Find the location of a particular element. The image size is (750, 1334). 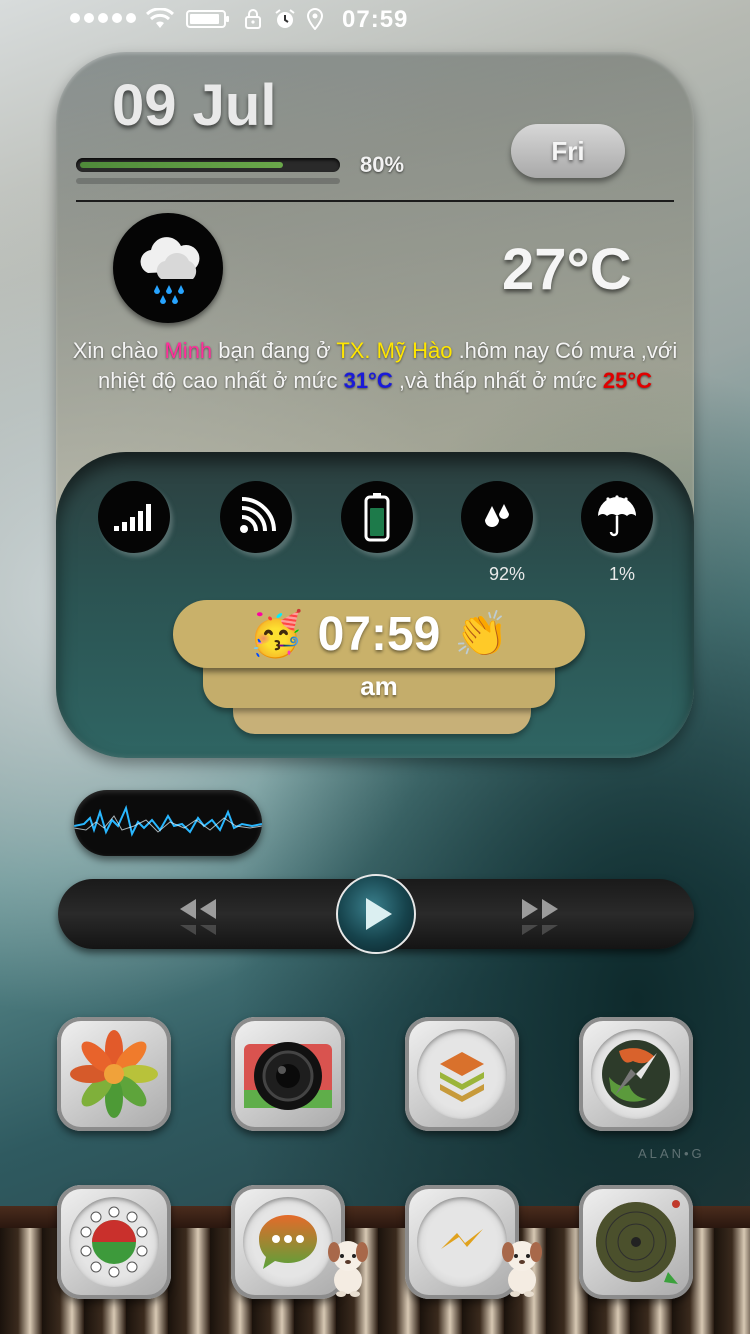

play-button is located at coordinates (376, 914).